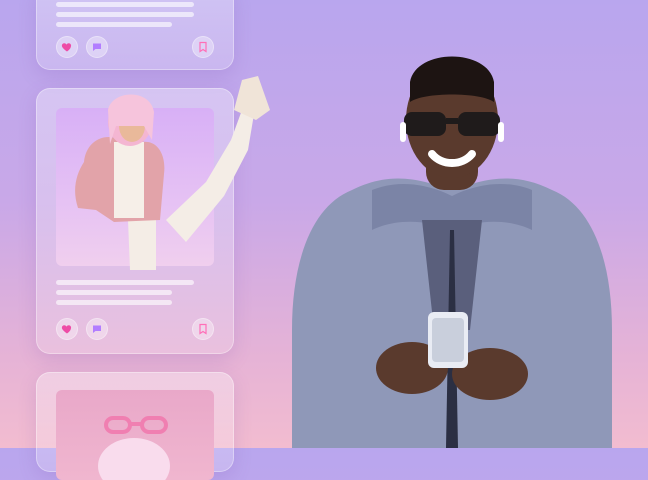 Image resolution: width=648 pixels, height=480 pixels. I want to click on woman-illustration, so click(172, 173).